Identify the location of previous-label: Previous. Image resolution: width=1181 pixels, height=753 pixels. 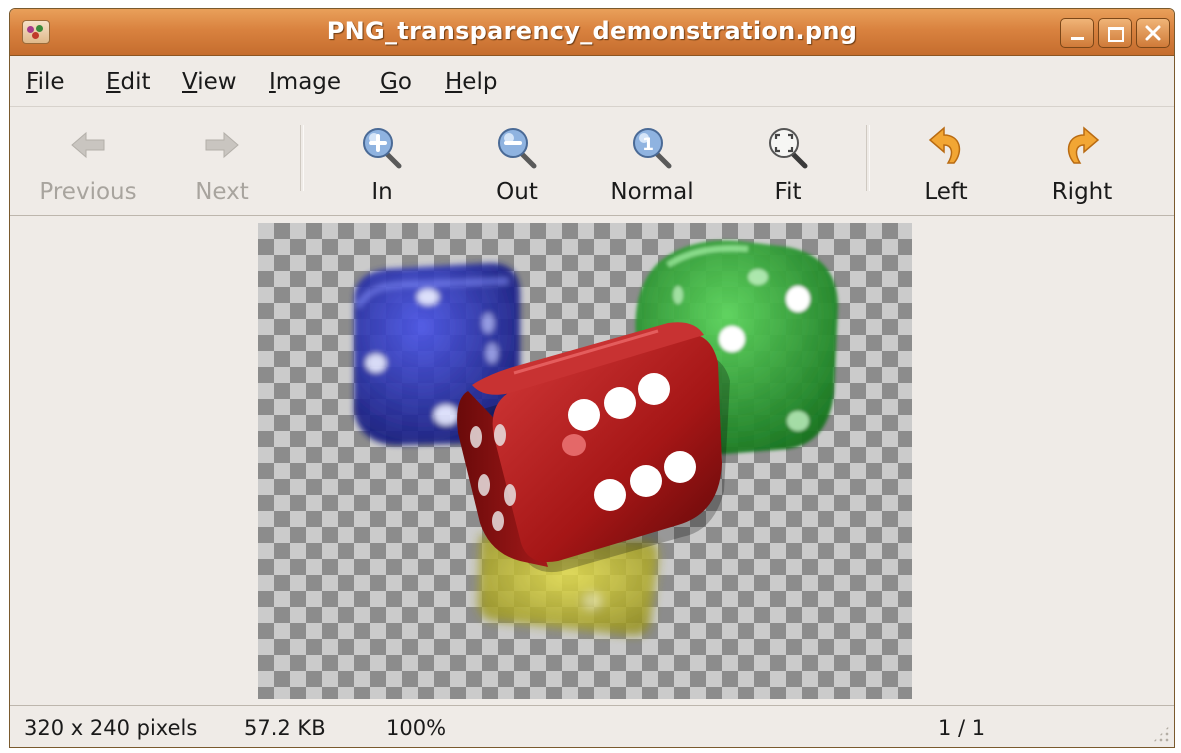
(88, 192).